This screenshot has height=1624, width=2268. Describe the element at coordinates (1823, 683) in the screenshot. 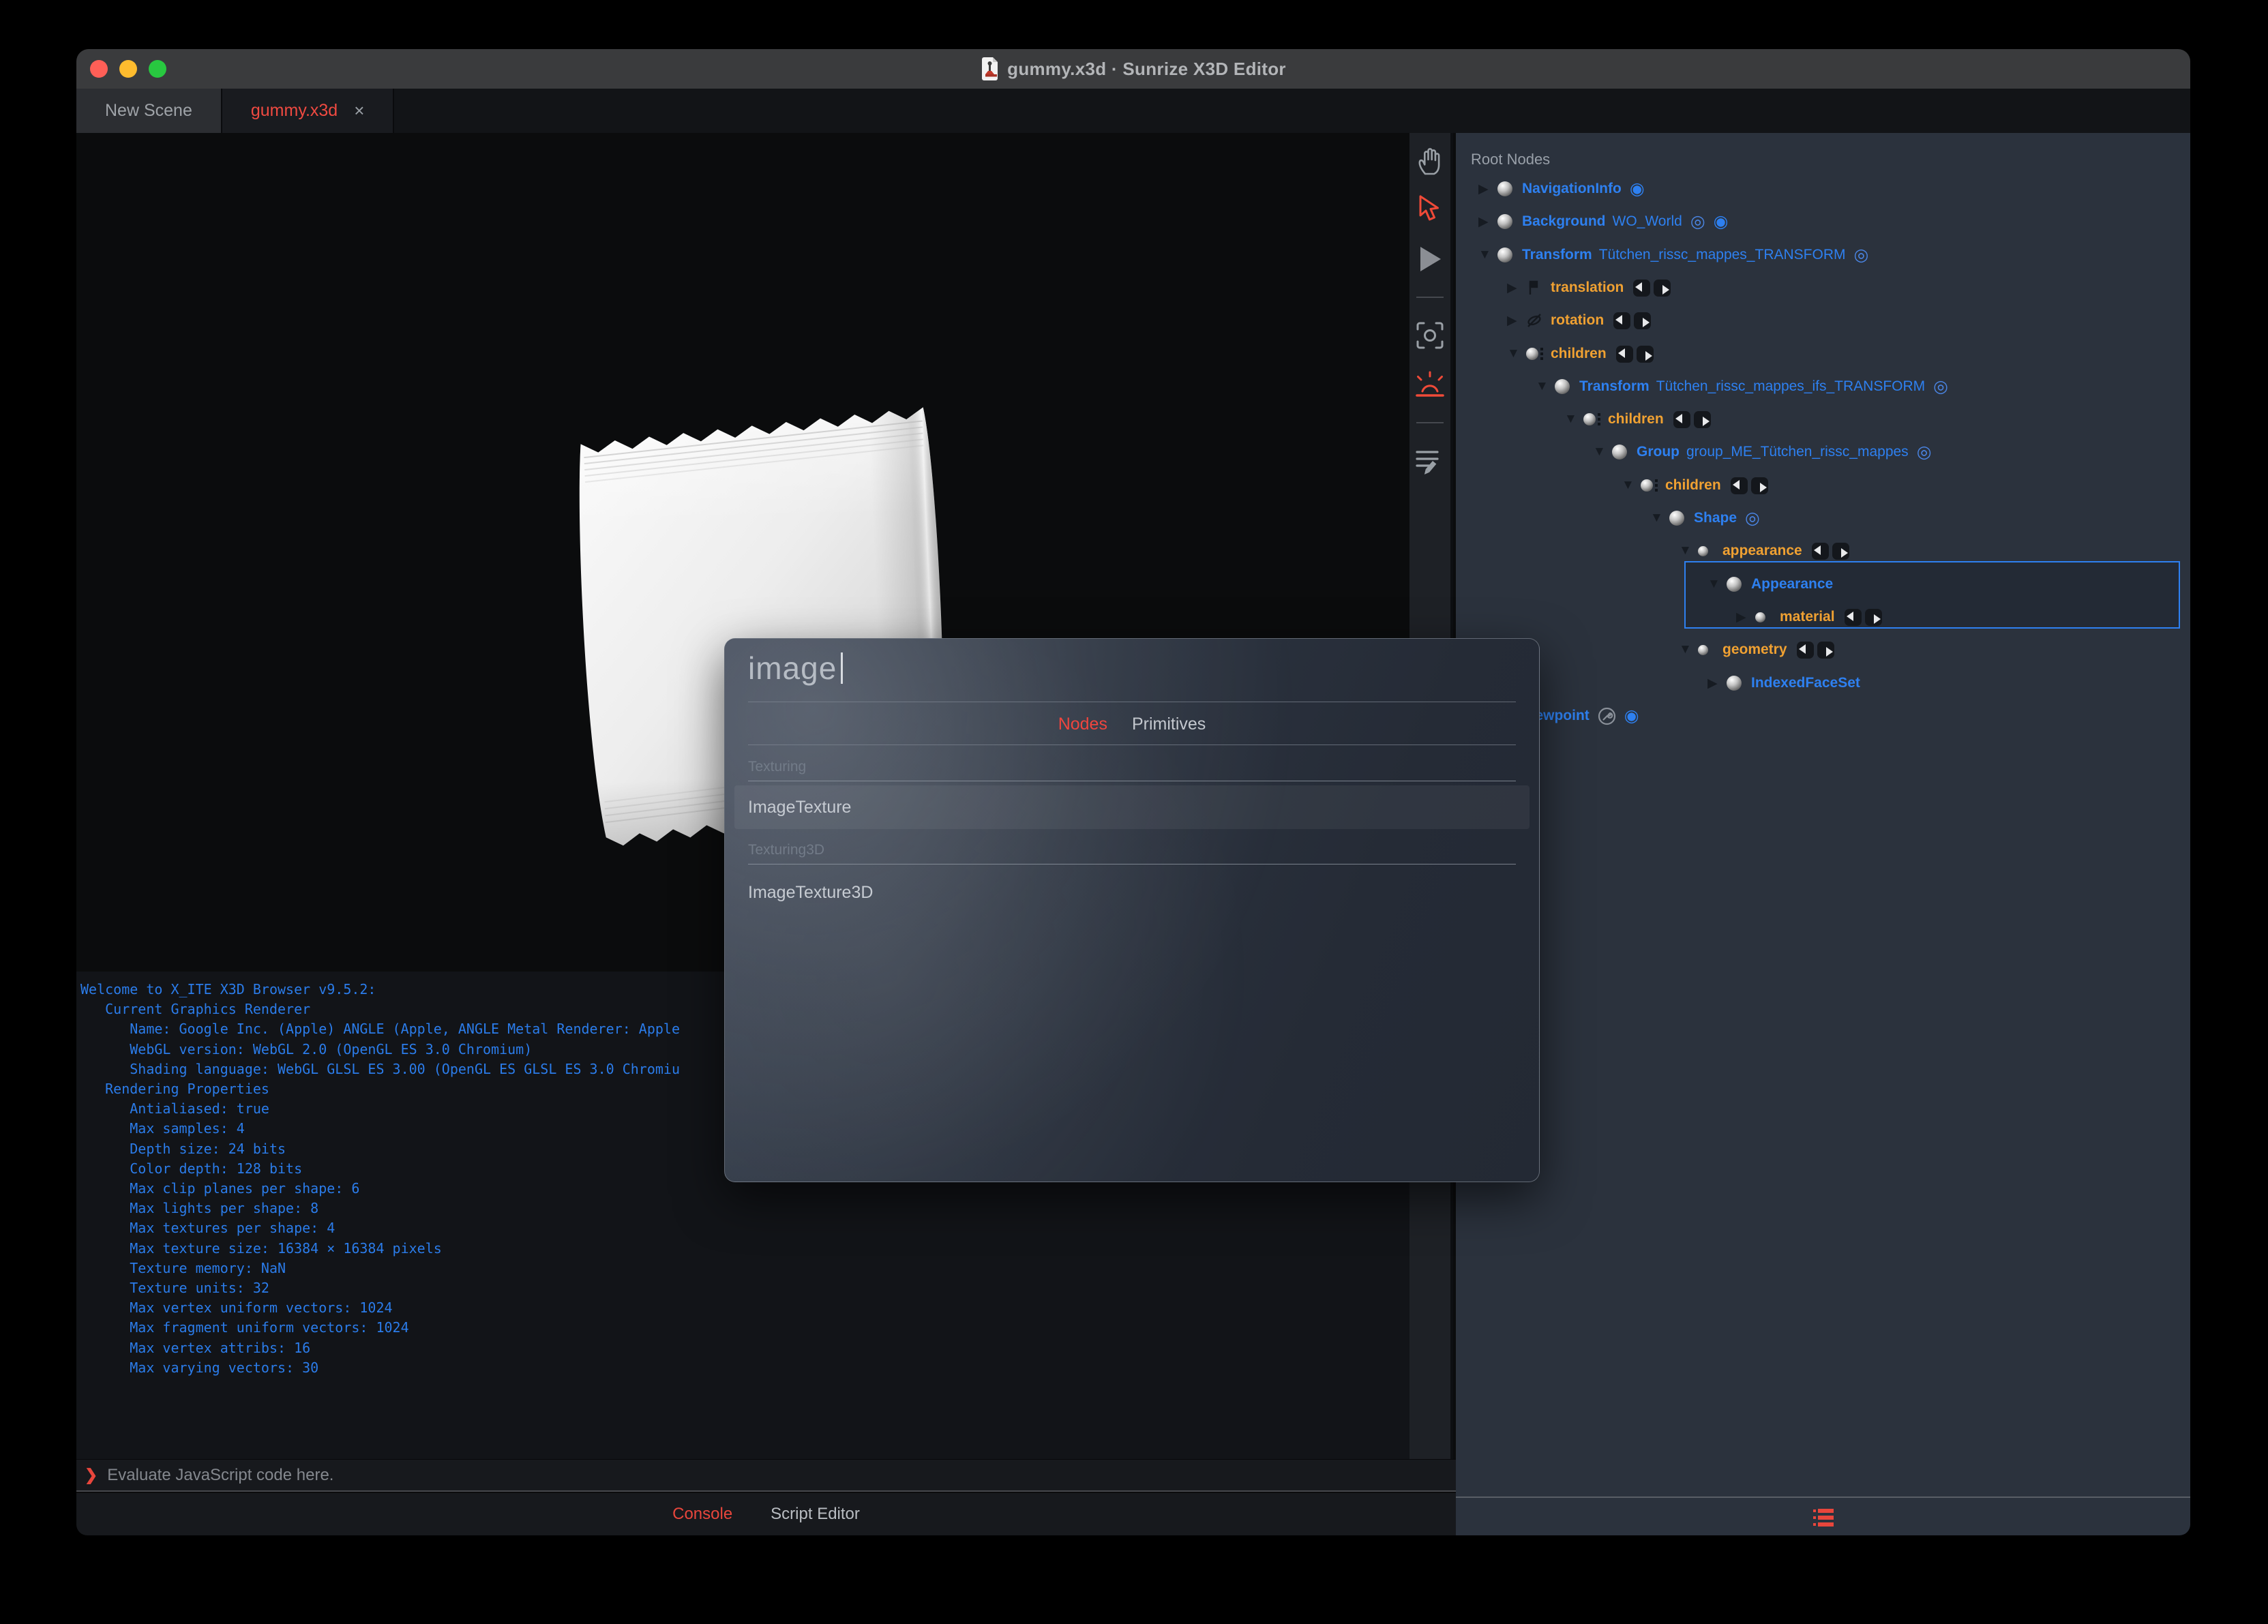

I see `tree-row-indexedfaceset: ▶ IndexedFaceSet` at that location.